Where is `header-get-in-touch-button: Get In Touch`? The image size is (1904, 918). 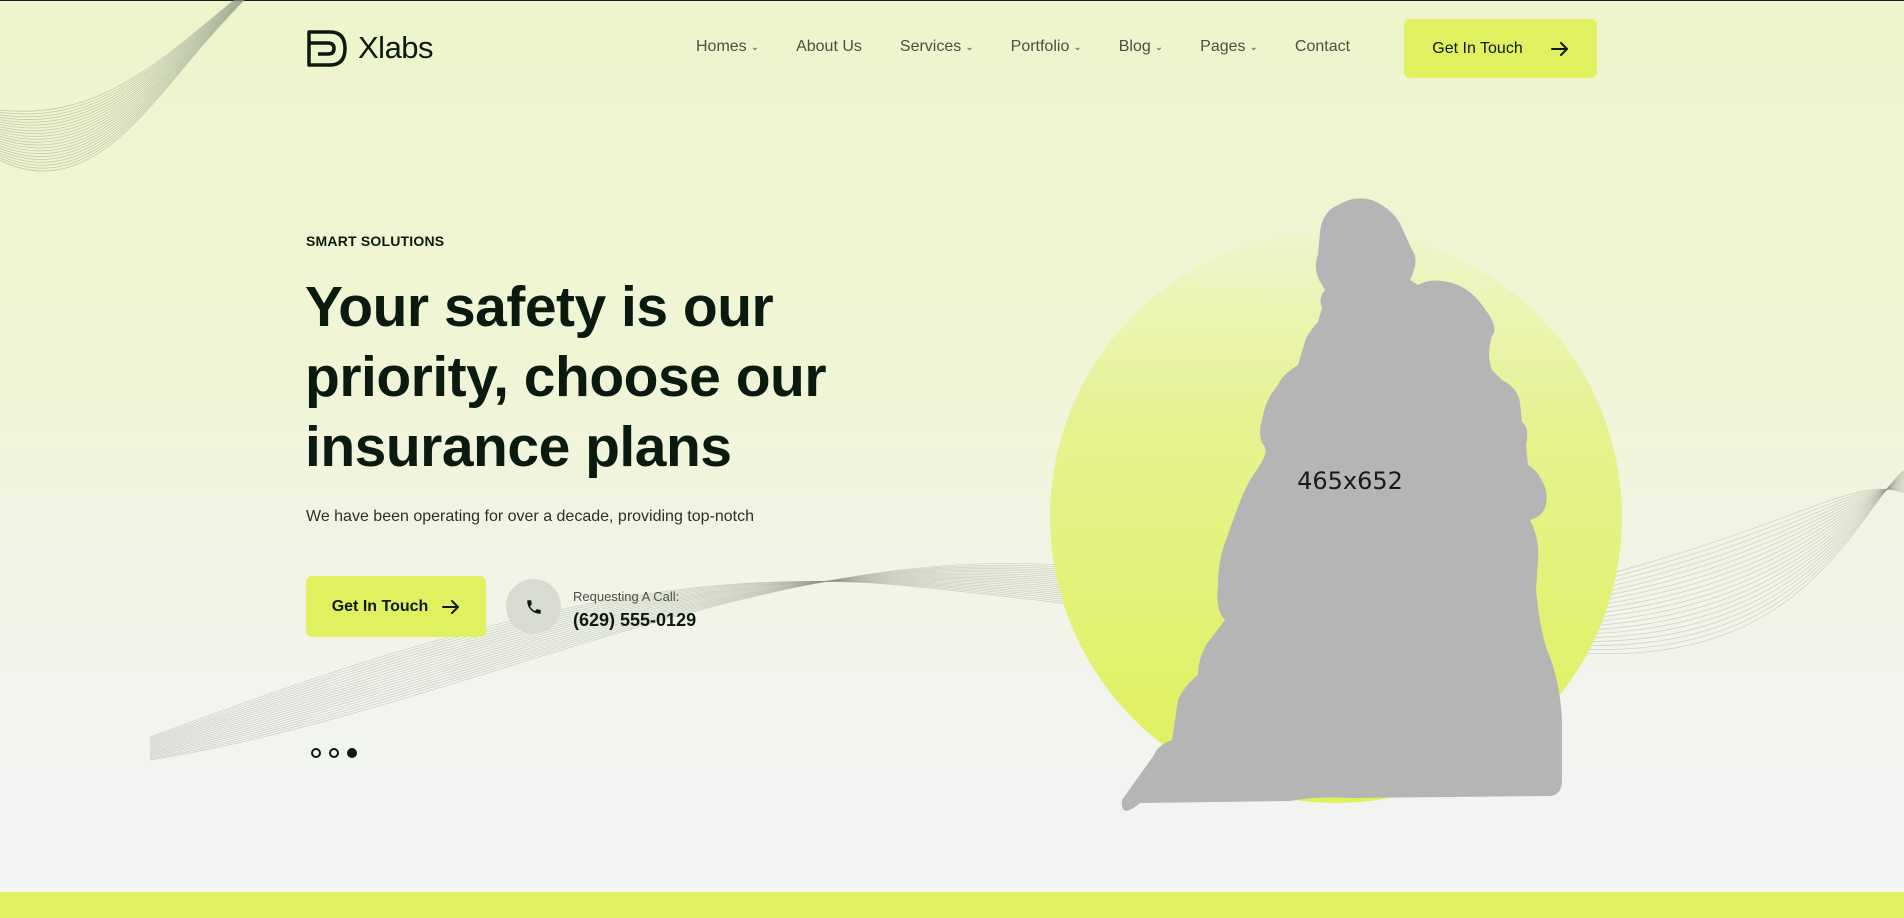
header-get-in-touch-button: Get In Touch is located at coordinates (1500, 48).